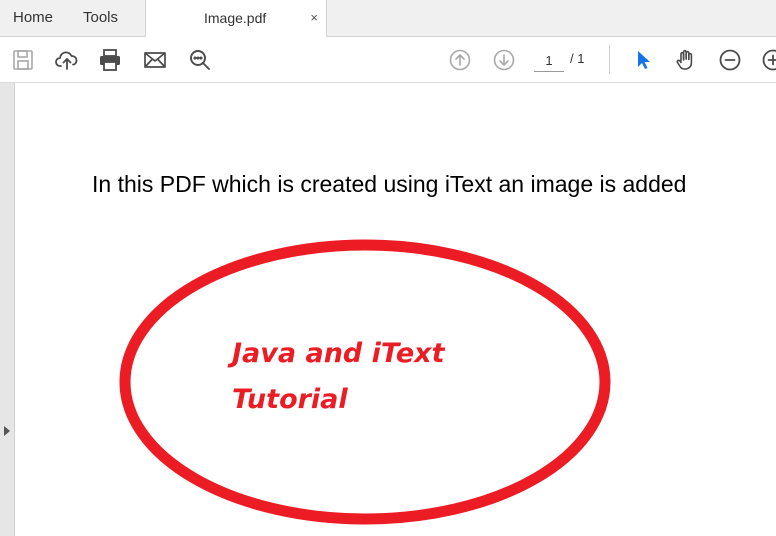 This screenshot has height=536, width=776. Describe the element at coordinates (388, 60) in the screenshot. I see `toolbar: / 1` at that location.